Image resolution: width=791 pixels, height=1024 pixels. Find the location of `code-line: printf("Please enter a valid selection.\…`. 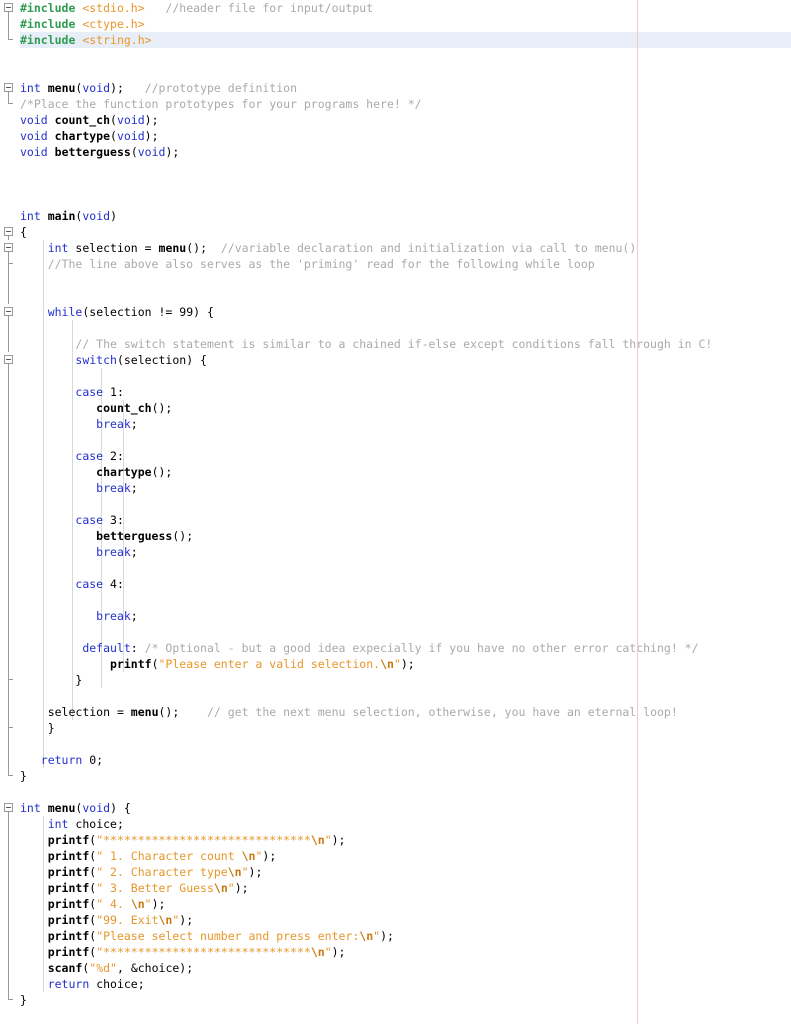

code-line: printf("Please enter a valid selection.\… is located at coordinates (395, 664).